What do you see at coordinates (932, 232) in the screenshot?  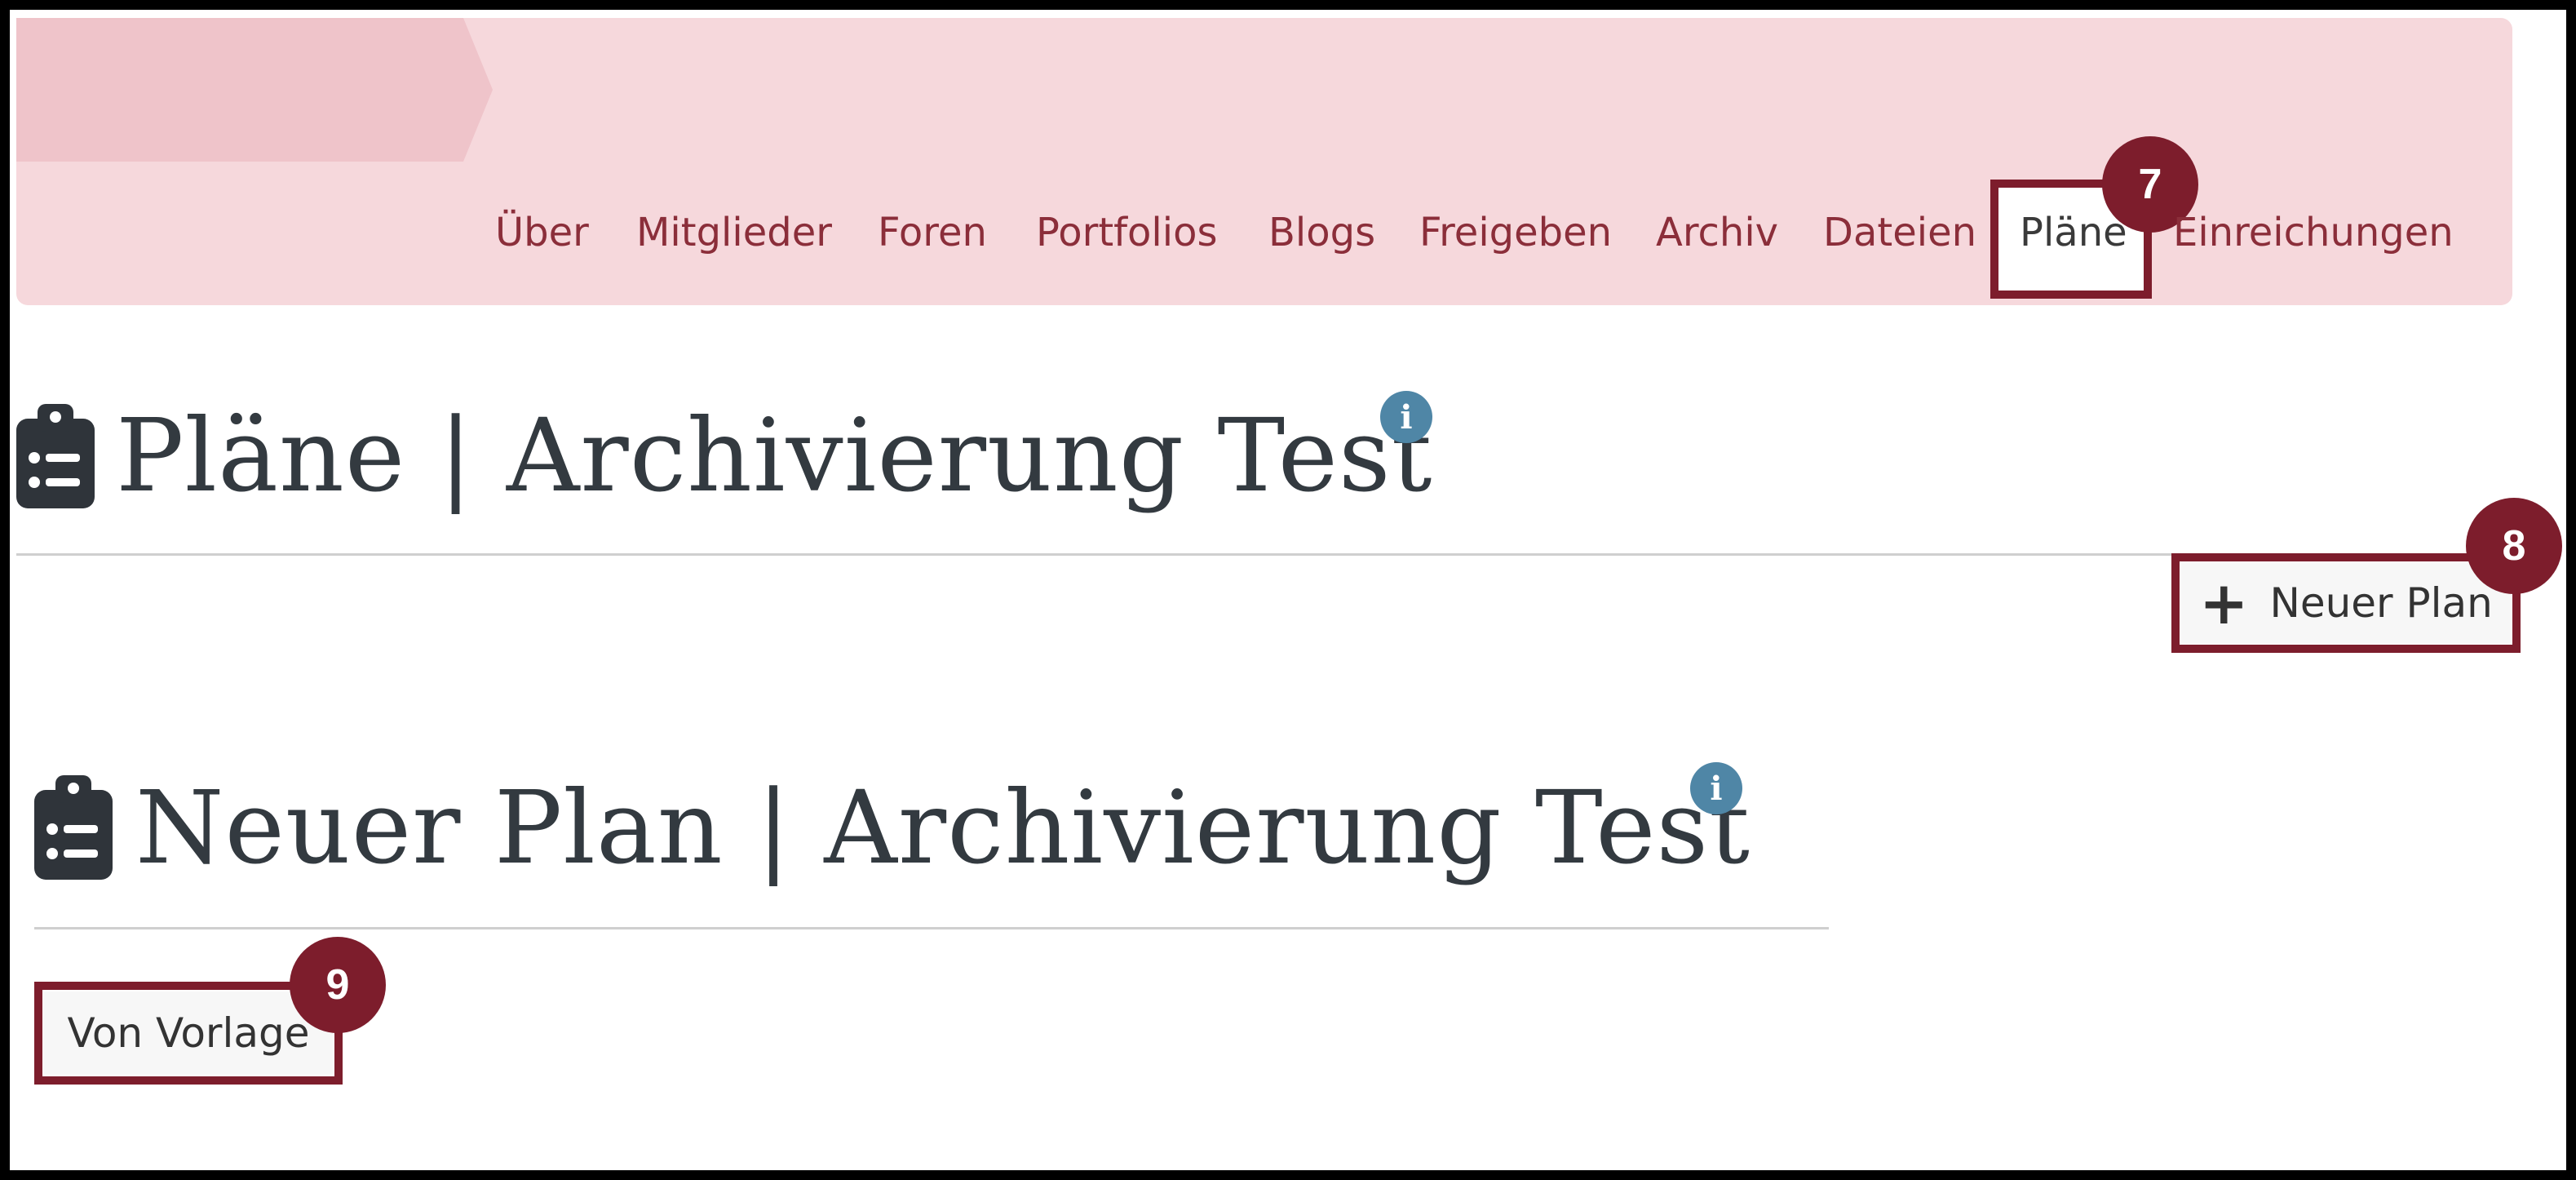 I see `nav-item-foren: Foren` at bounding box center [932, 232].